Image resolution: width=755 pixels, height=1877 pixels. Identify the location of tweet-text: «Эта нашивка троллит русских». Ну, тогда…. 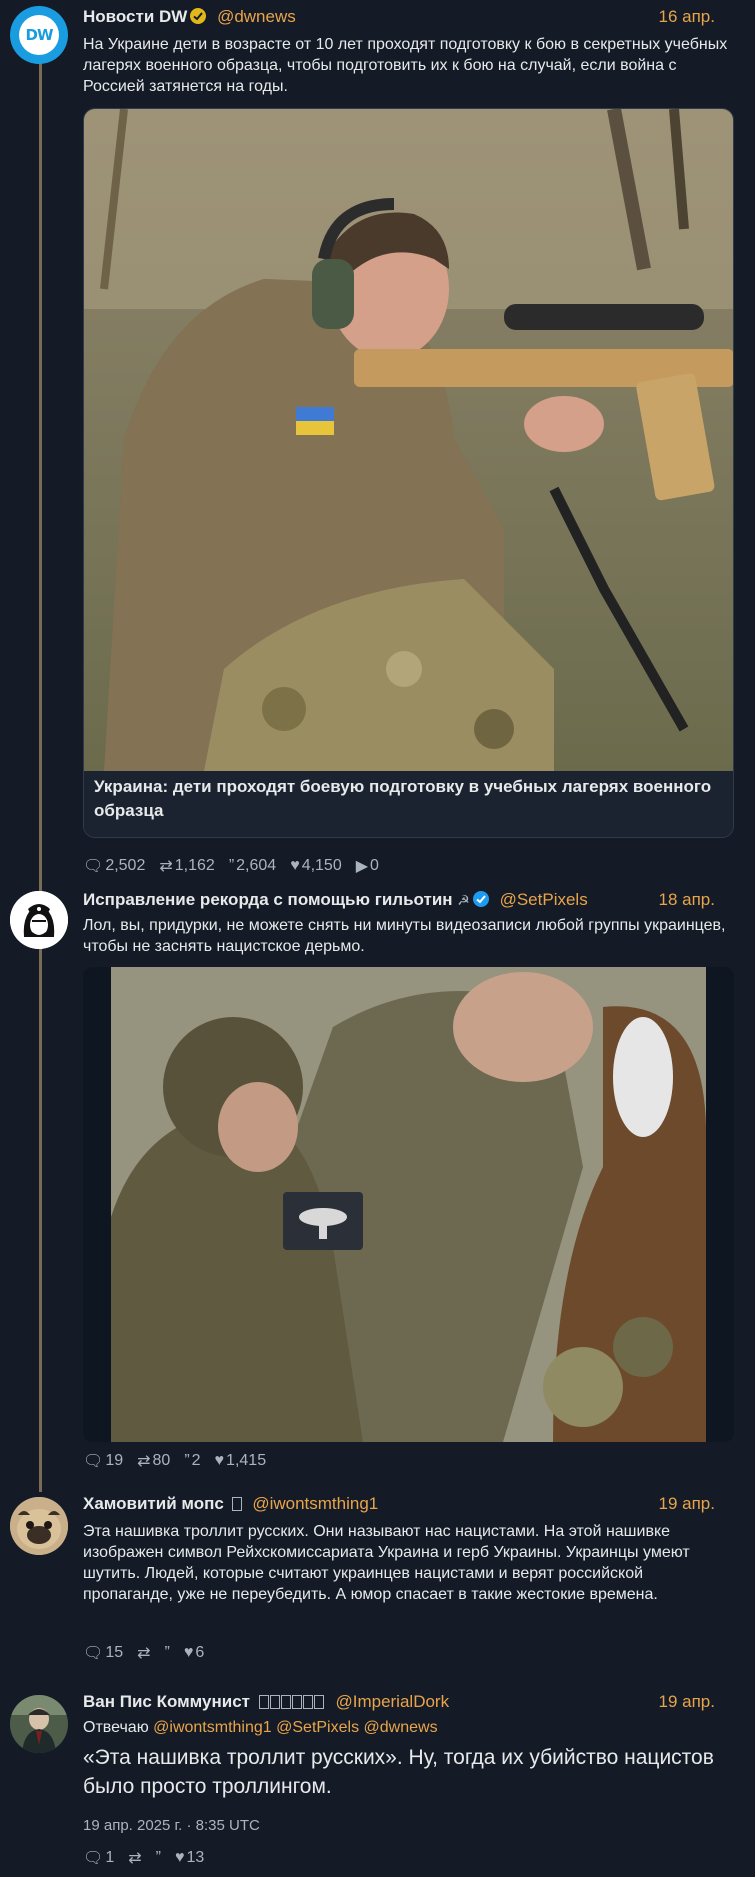
(398, 1772).